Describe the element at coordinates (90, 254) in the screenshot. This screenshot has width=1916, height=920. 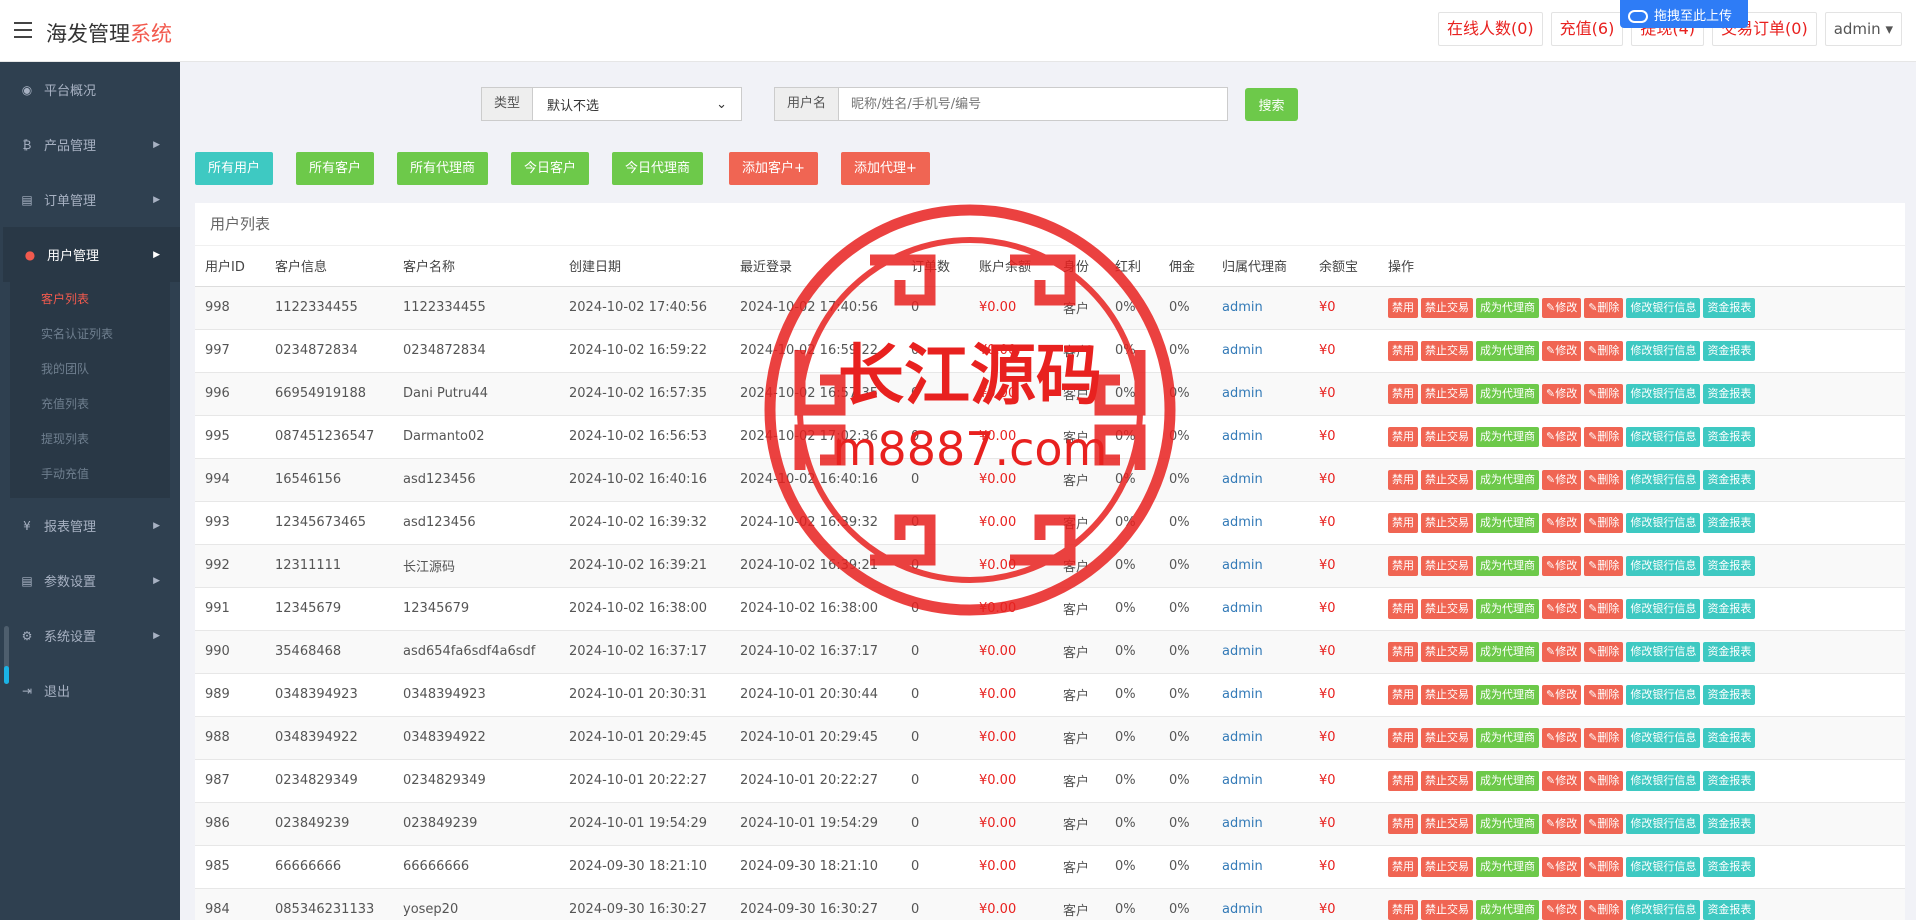
I see `sidebar-item-users: ● 用户管理 ▶` at that location.